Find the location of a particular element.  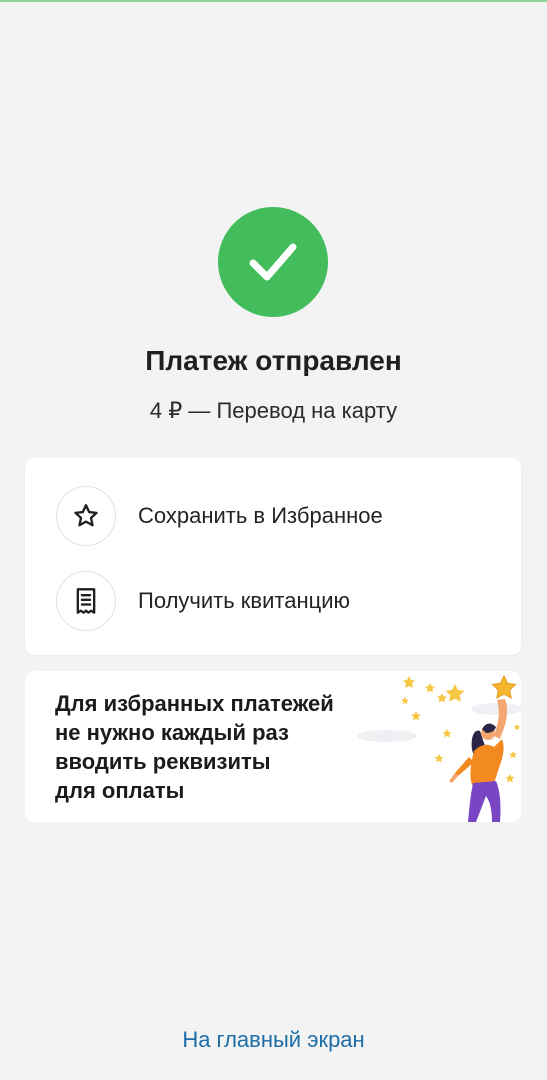

save-to-favorites-label: Сохранить в Избранное is located at coordinates (260, 515).